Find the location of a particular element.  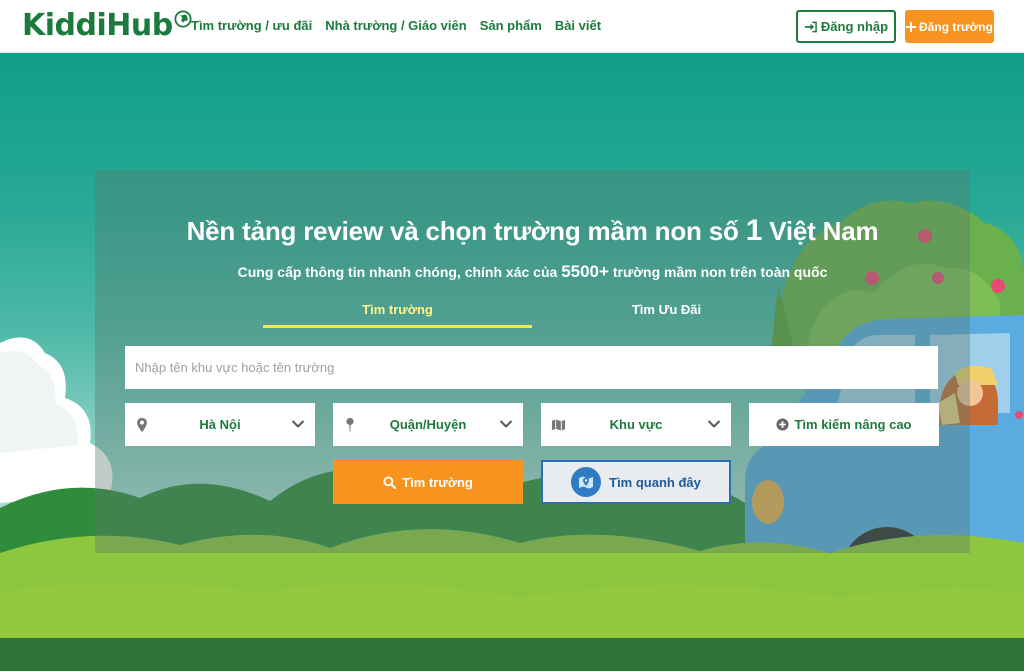

register-label: Đăng trường is located at coordinates (956, 26).